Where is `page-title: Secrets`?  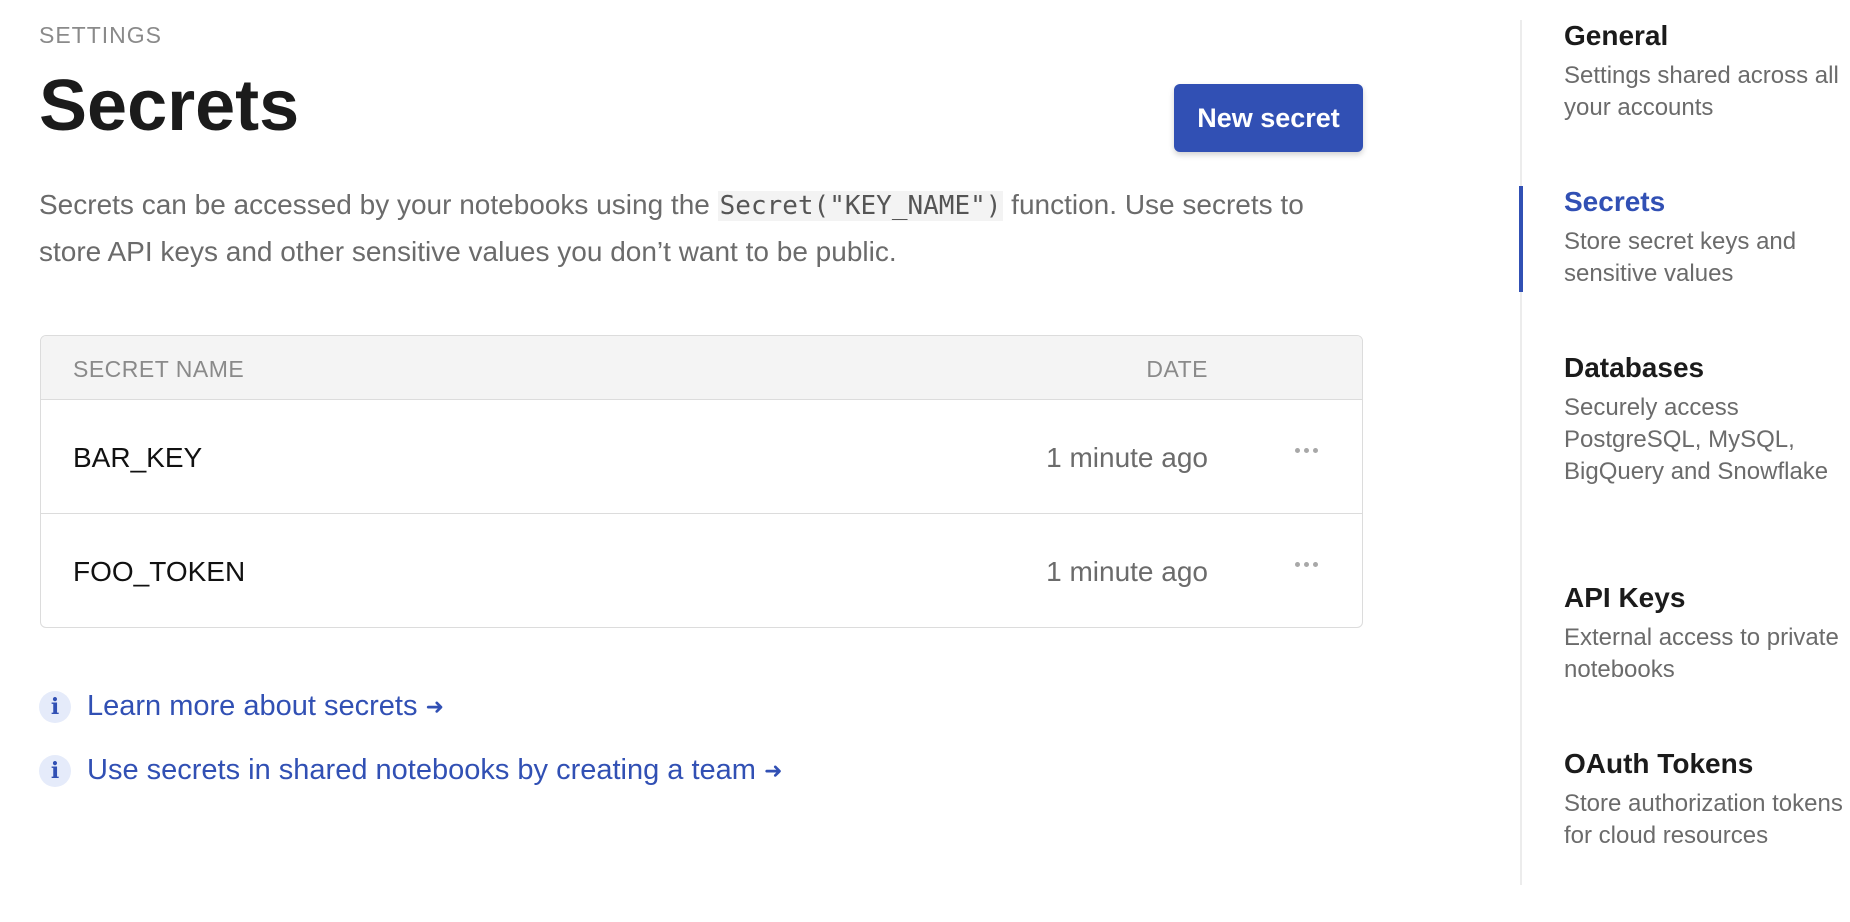 page-title: Secrets is located at coordinates (169, 106).